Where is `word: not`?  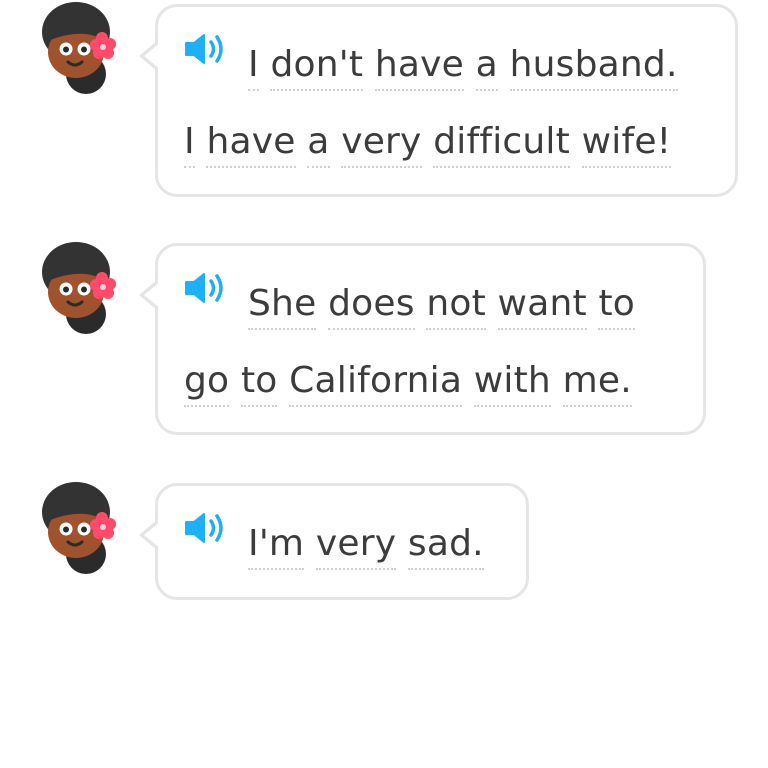 word: not is located at coordinates (456, 308).